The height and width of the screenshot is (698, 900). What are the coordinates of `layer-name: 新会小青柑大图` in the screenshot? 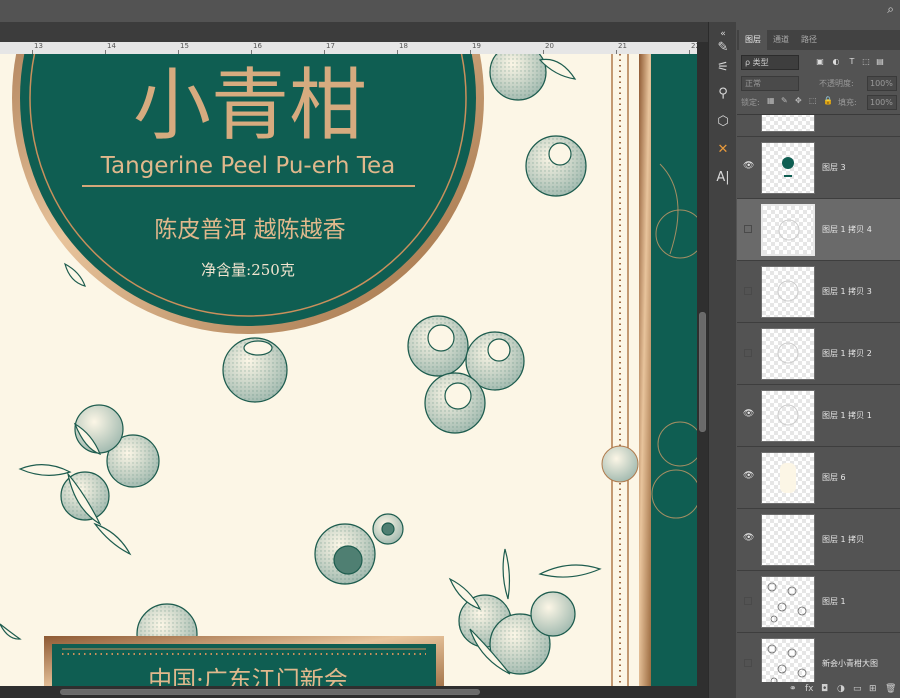 It's located at (850, 663).